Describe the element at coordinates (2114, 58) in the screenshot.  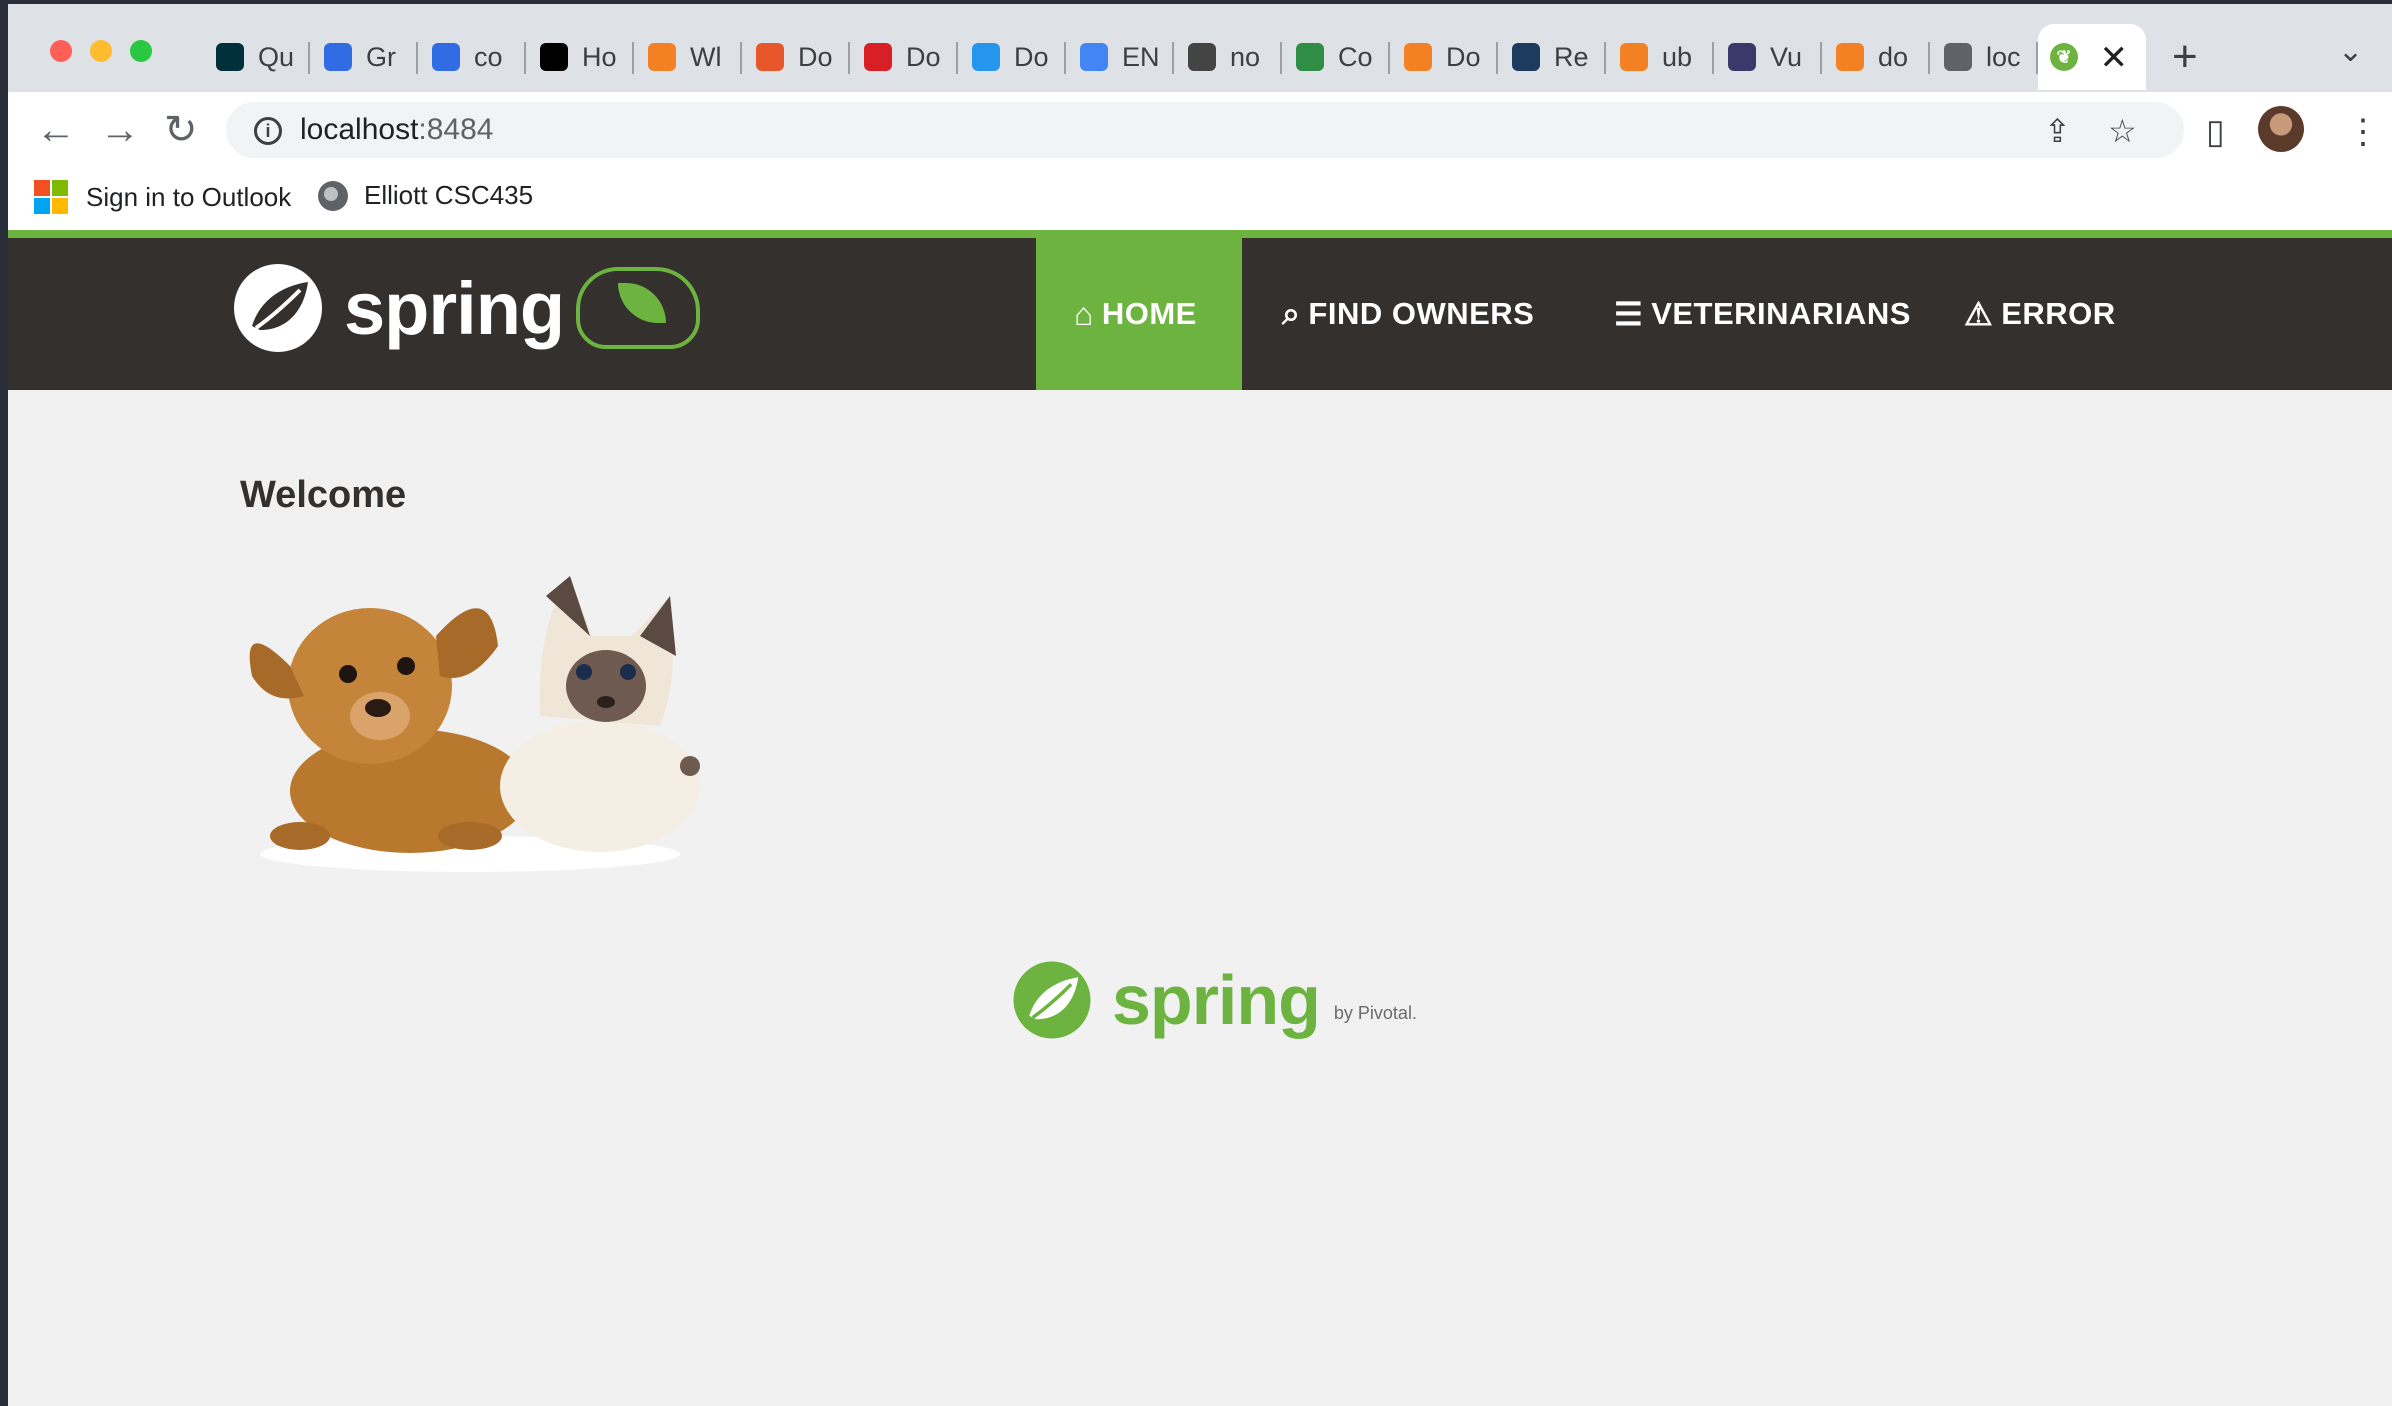
I see `close-tab-icon: ✕` at that location.